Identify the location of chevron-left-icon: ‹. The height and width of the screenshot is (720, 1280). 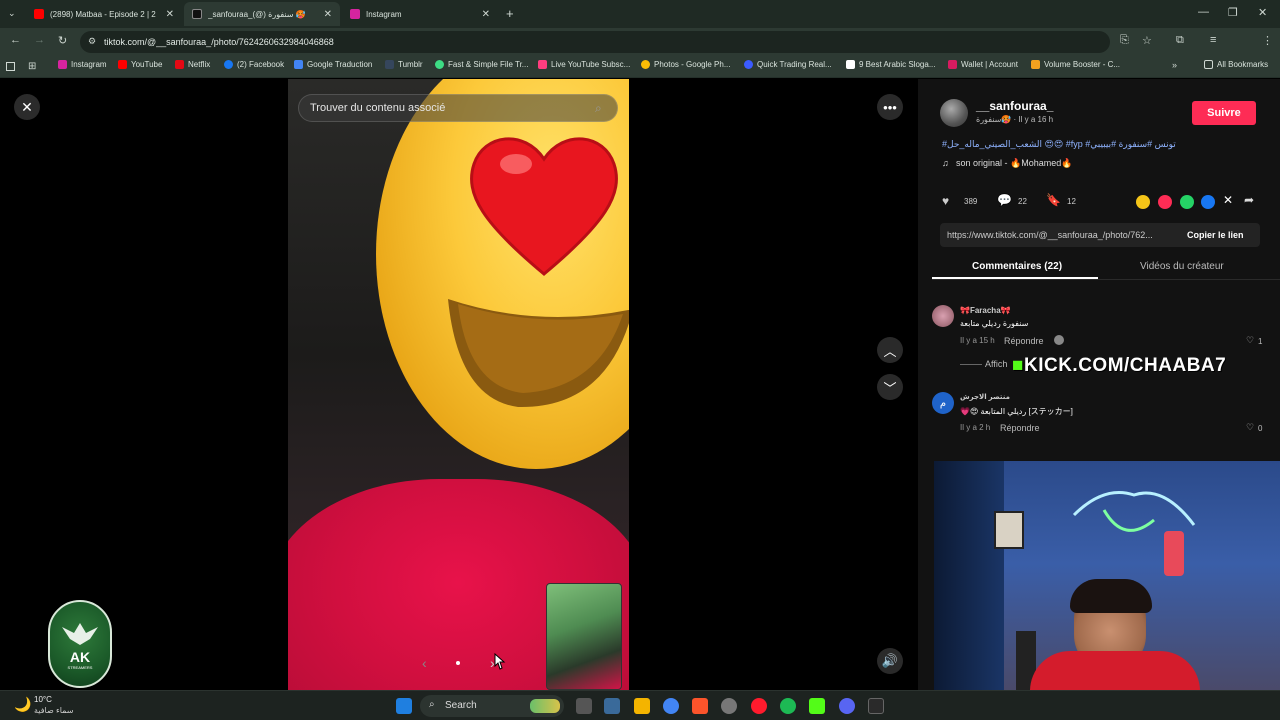
(424, 663).